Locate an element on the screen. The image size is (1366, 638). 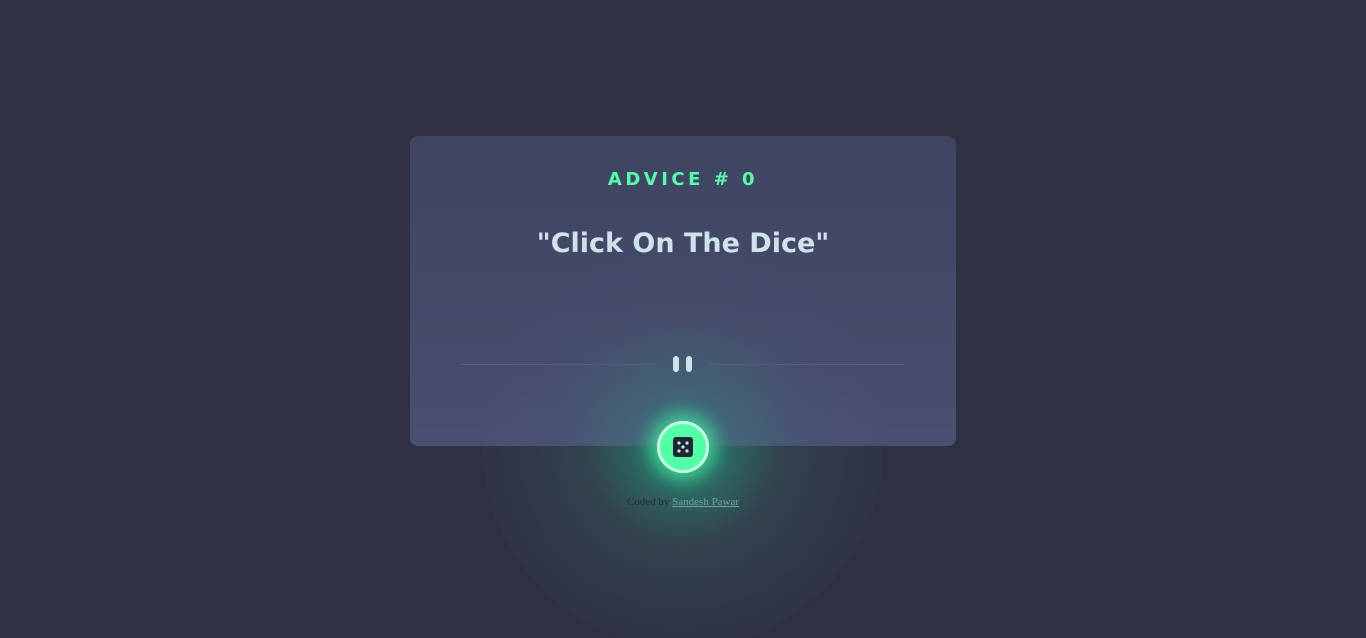
attribution: Coded by Sandesh Pawar is located at coordinates (683, 502).